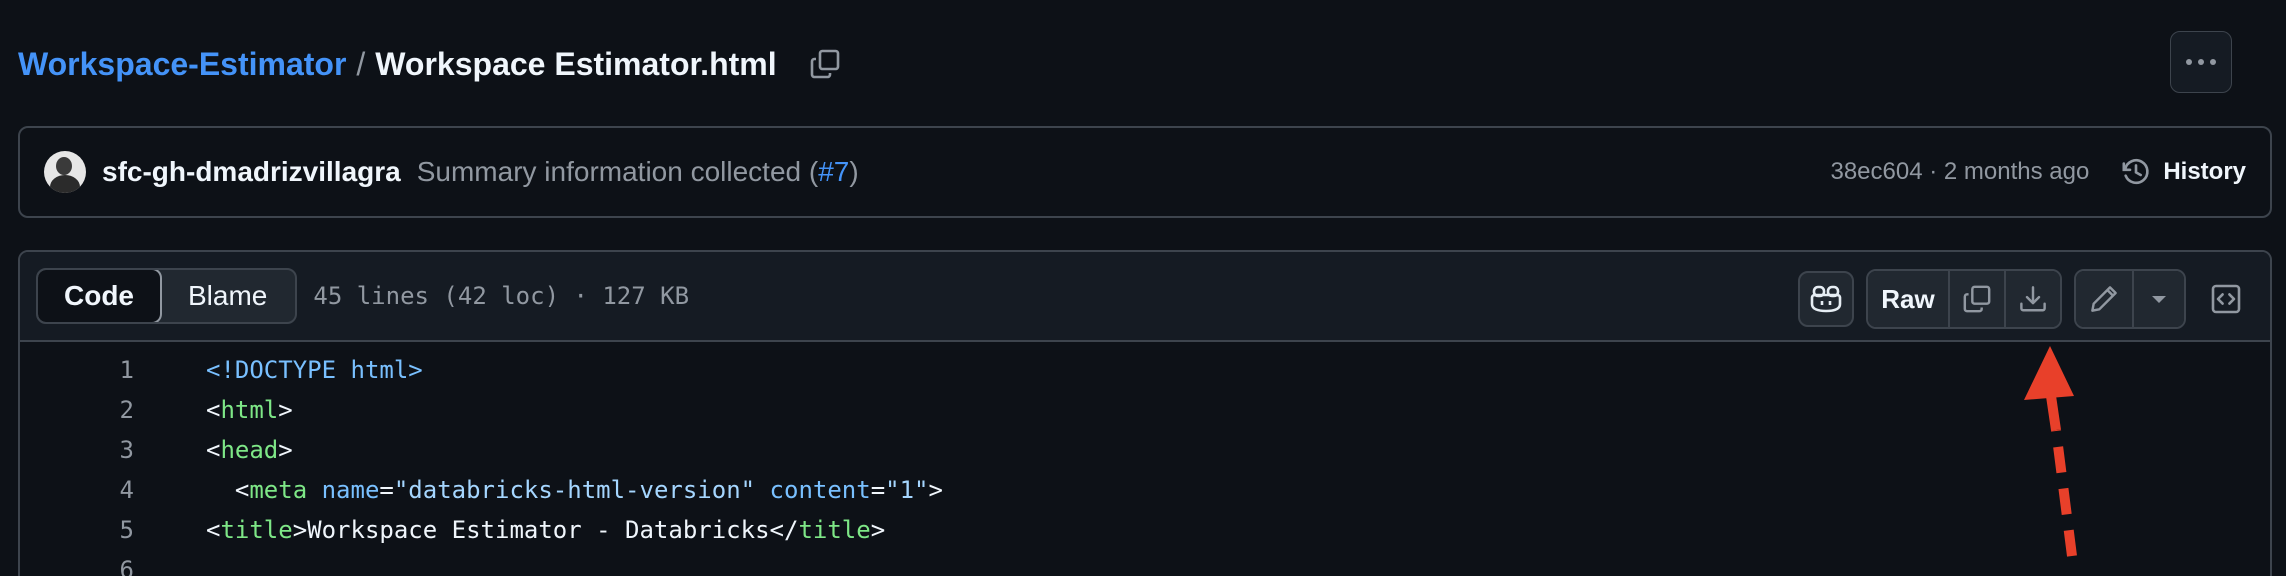 The width and height of the screenshot is (2286, 576). I want to click on line-number: 6, so click(77, 566).